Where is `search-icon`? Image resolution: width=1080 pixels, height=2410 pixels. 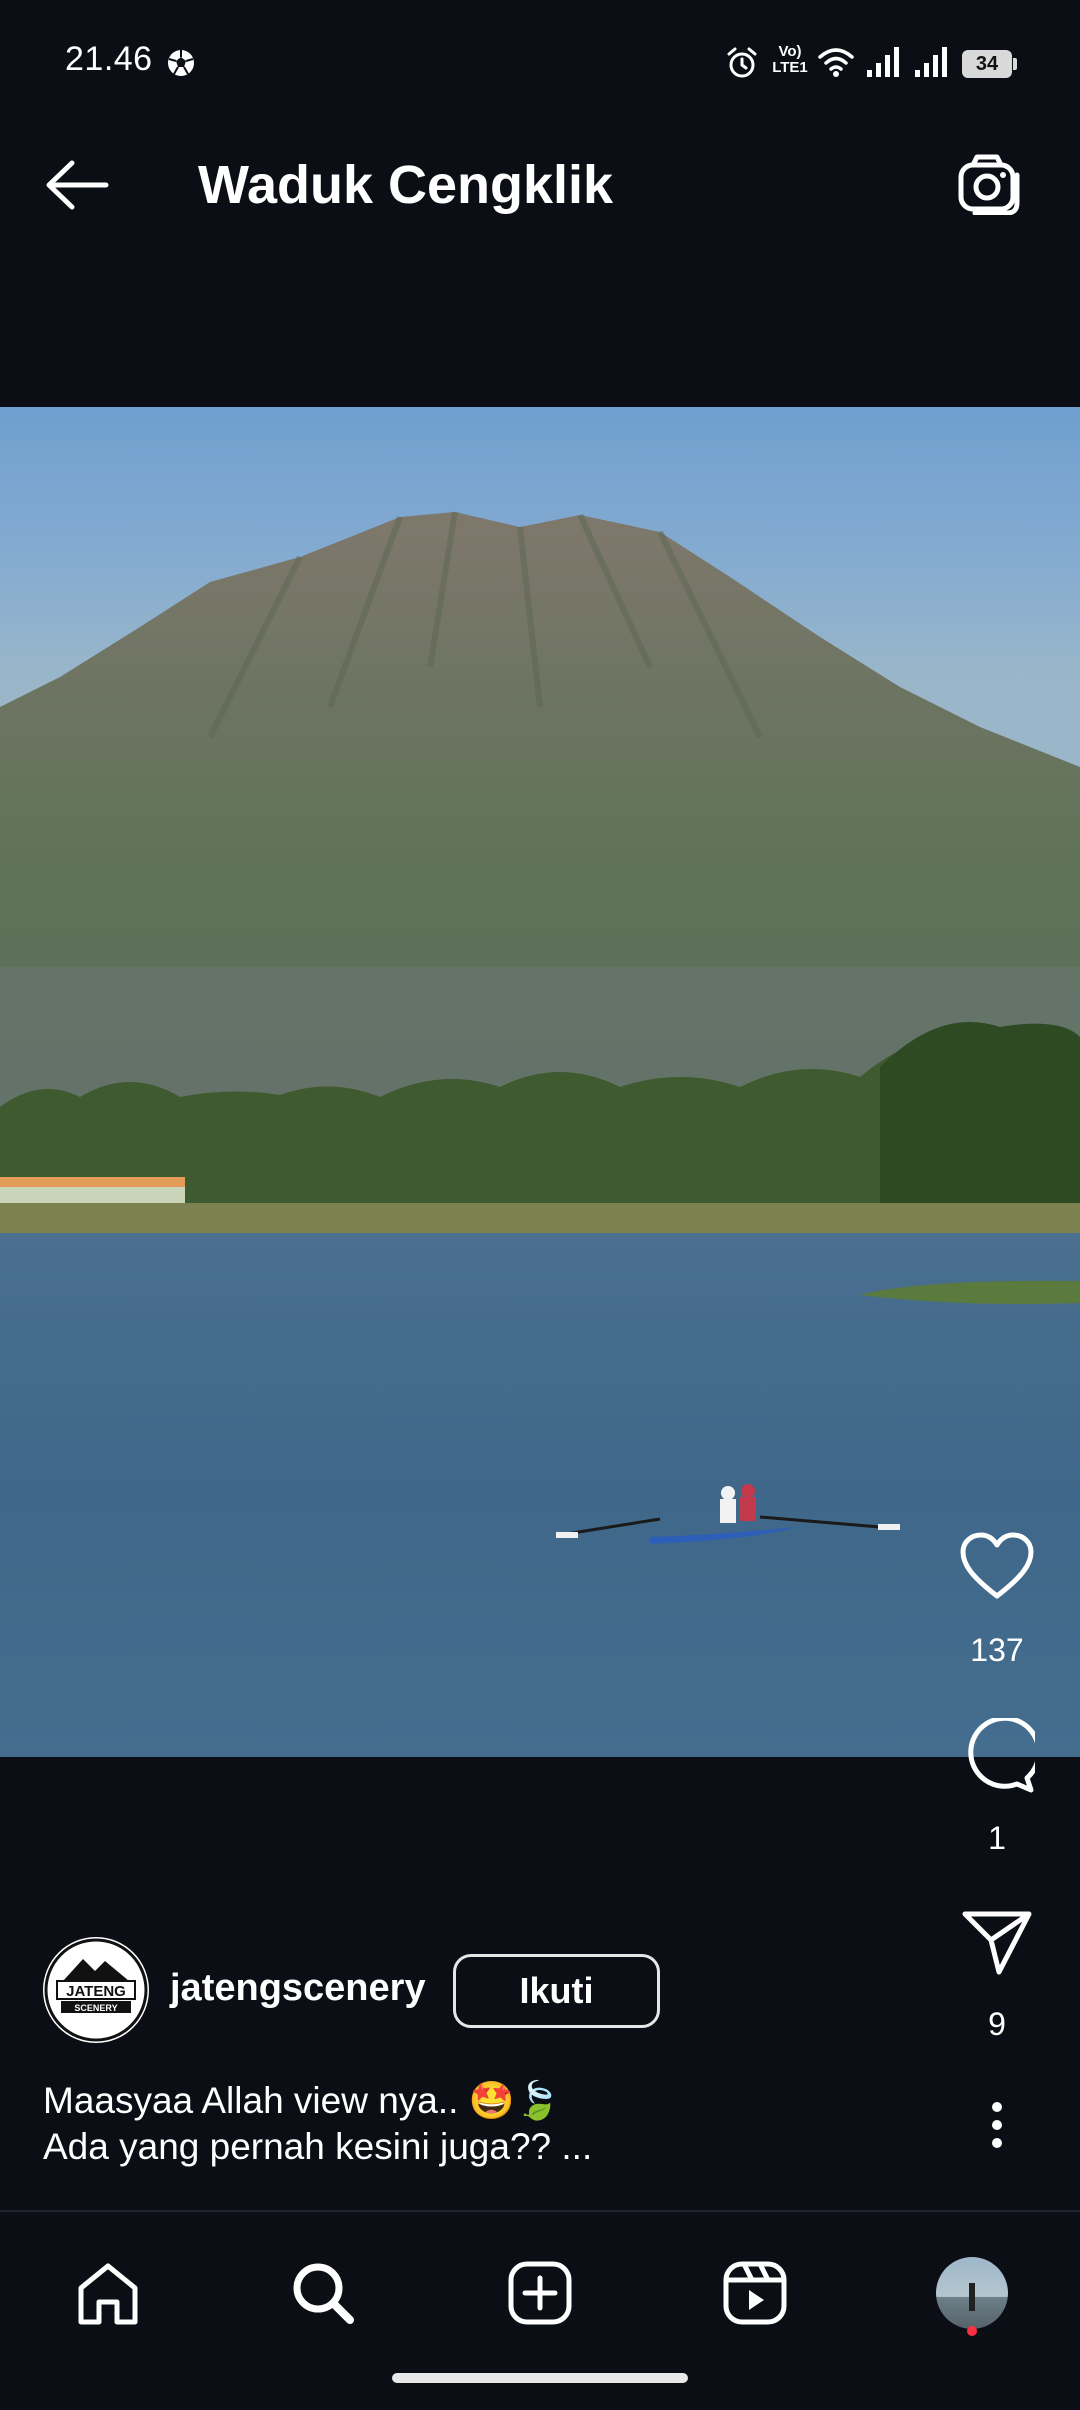
search-icon is located at coordinates (323, 2293).